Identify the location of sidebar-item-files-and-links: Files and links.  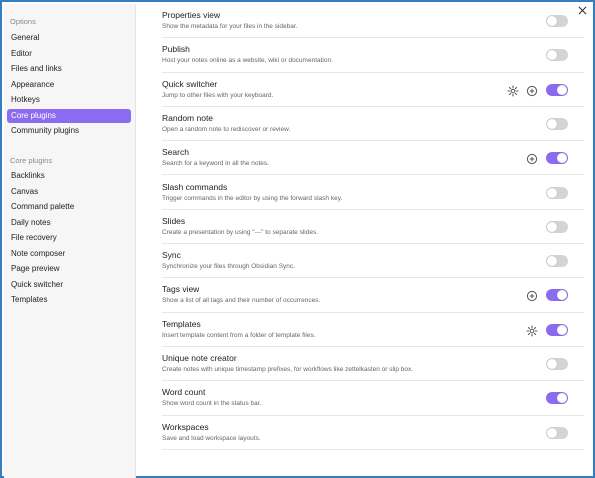
(69, 69).